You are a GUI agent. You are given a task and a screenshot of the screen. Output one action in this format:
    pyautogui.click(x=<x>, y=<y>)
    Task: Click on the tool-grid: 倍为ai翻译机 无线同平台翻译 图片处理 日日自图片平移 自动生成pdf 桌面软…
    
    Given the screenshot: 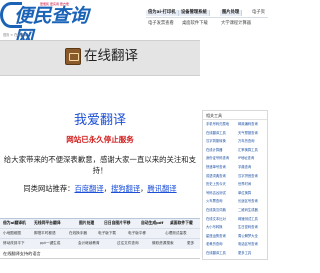 What is the action you would take?
    pyautogui.click(x=100, y=233)
    